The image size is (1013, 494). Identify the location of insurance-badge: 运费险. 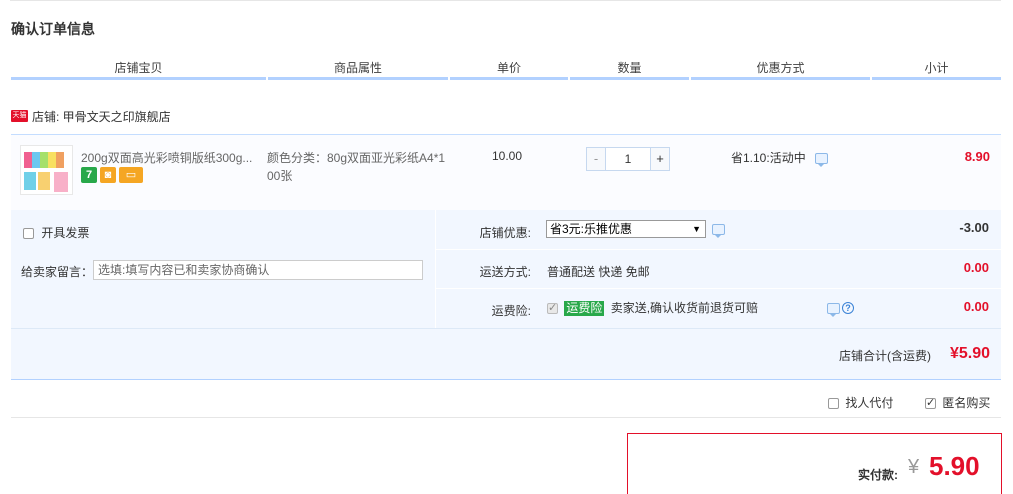
(584, 308).